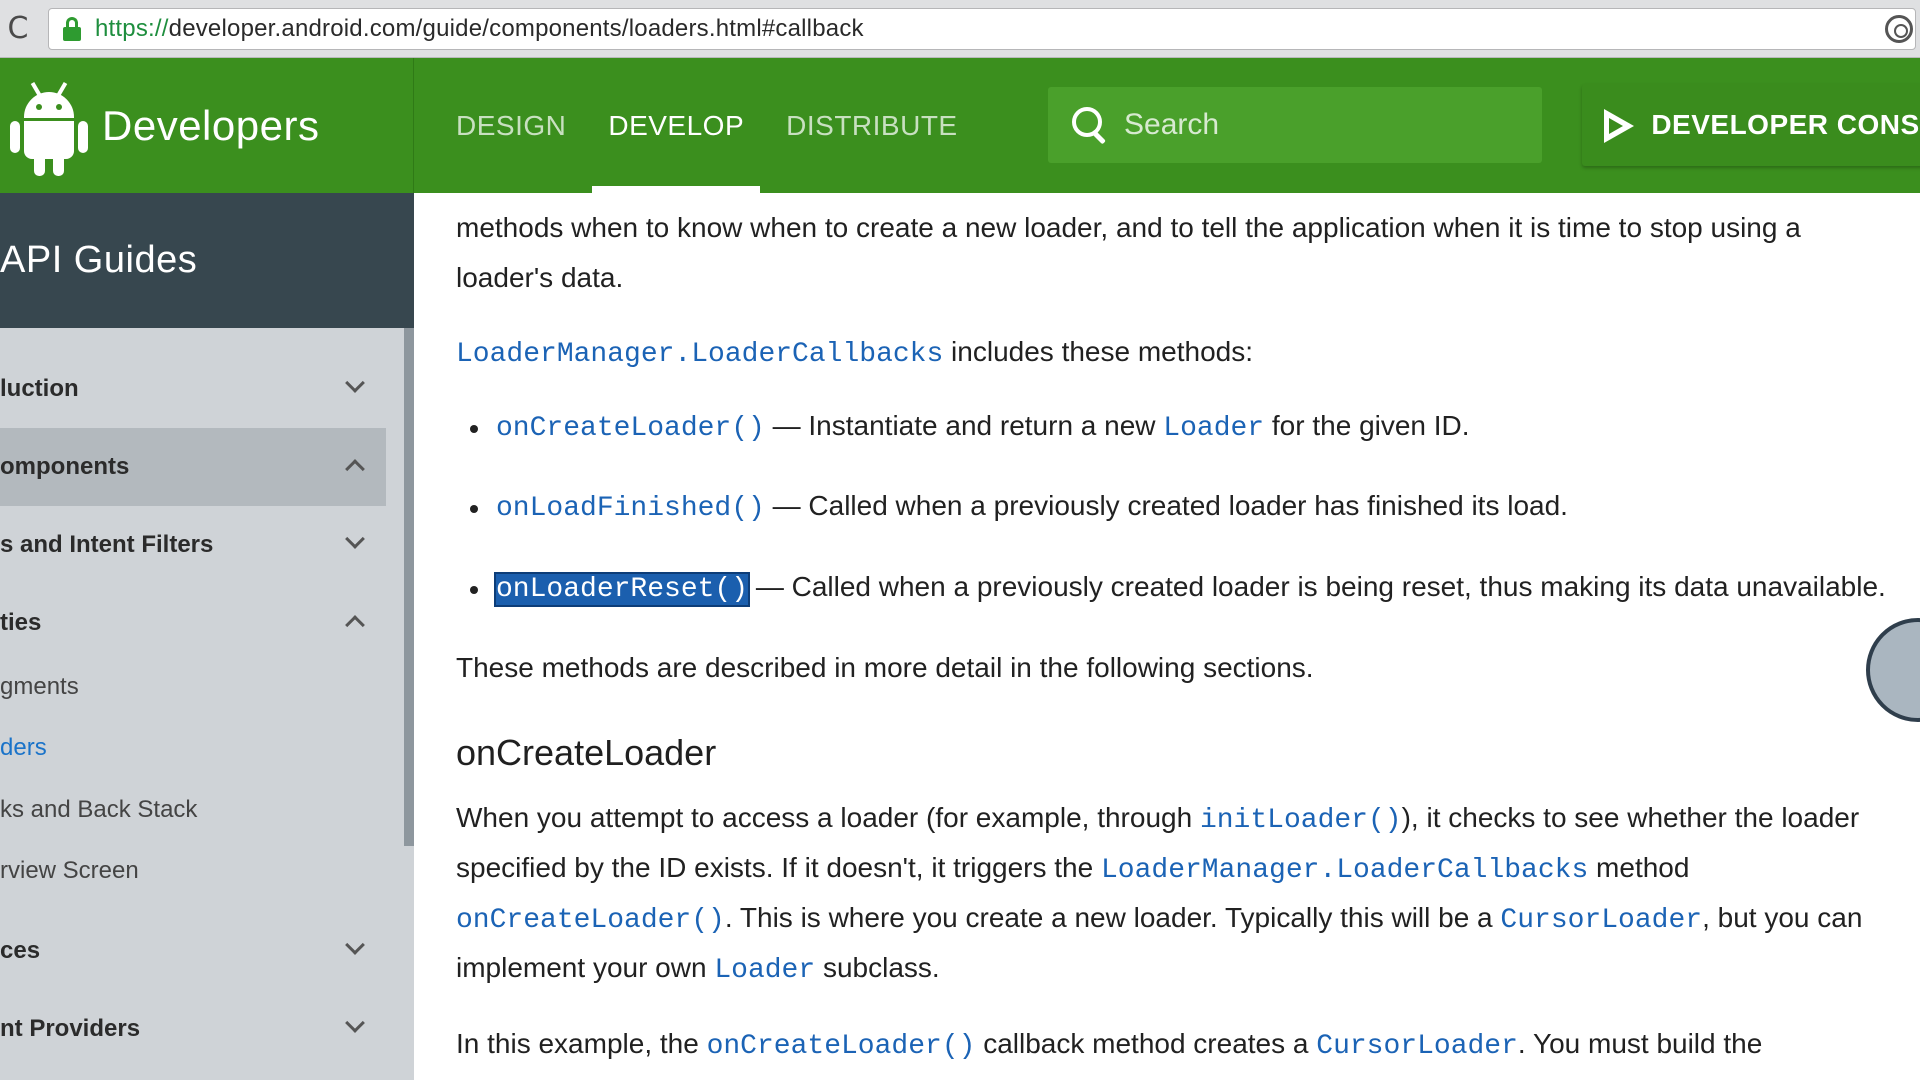  Describe the element at coordinates (193, 467) in the screenshot. I see `sidebar-item-app-components: omponents` at that location.